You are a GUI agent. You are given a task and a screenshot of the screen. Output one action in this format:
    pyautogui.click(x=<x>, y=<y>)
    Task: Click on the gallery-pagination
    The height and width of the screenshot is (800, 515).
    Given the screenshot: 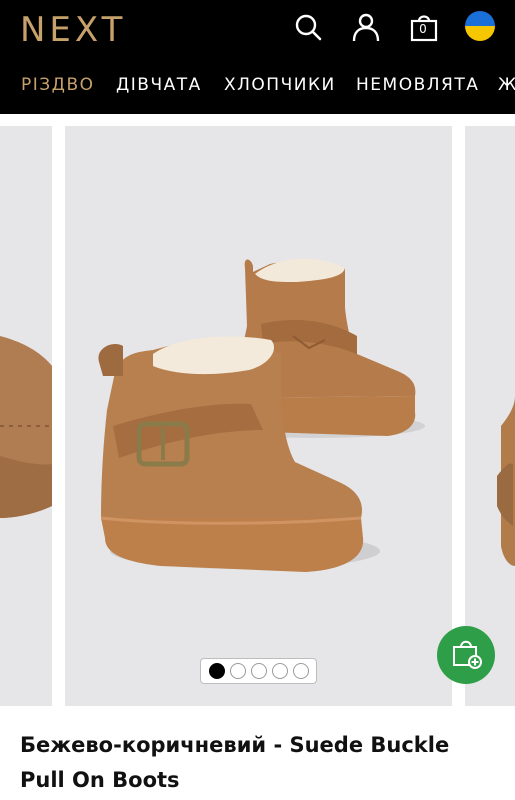 What is the action you would take?
    pyautogui.click(x=258, y=671)
    